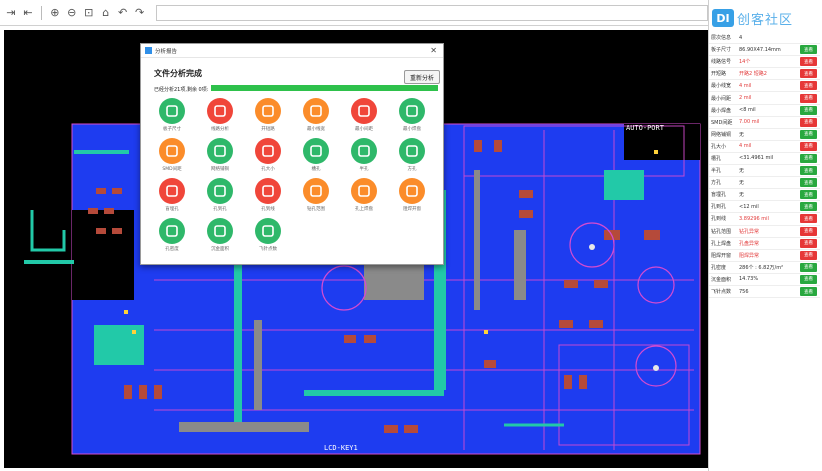 The image size is (822, 471). I want to click on analysis-item: 孔上焊盘, so click(364, 198).